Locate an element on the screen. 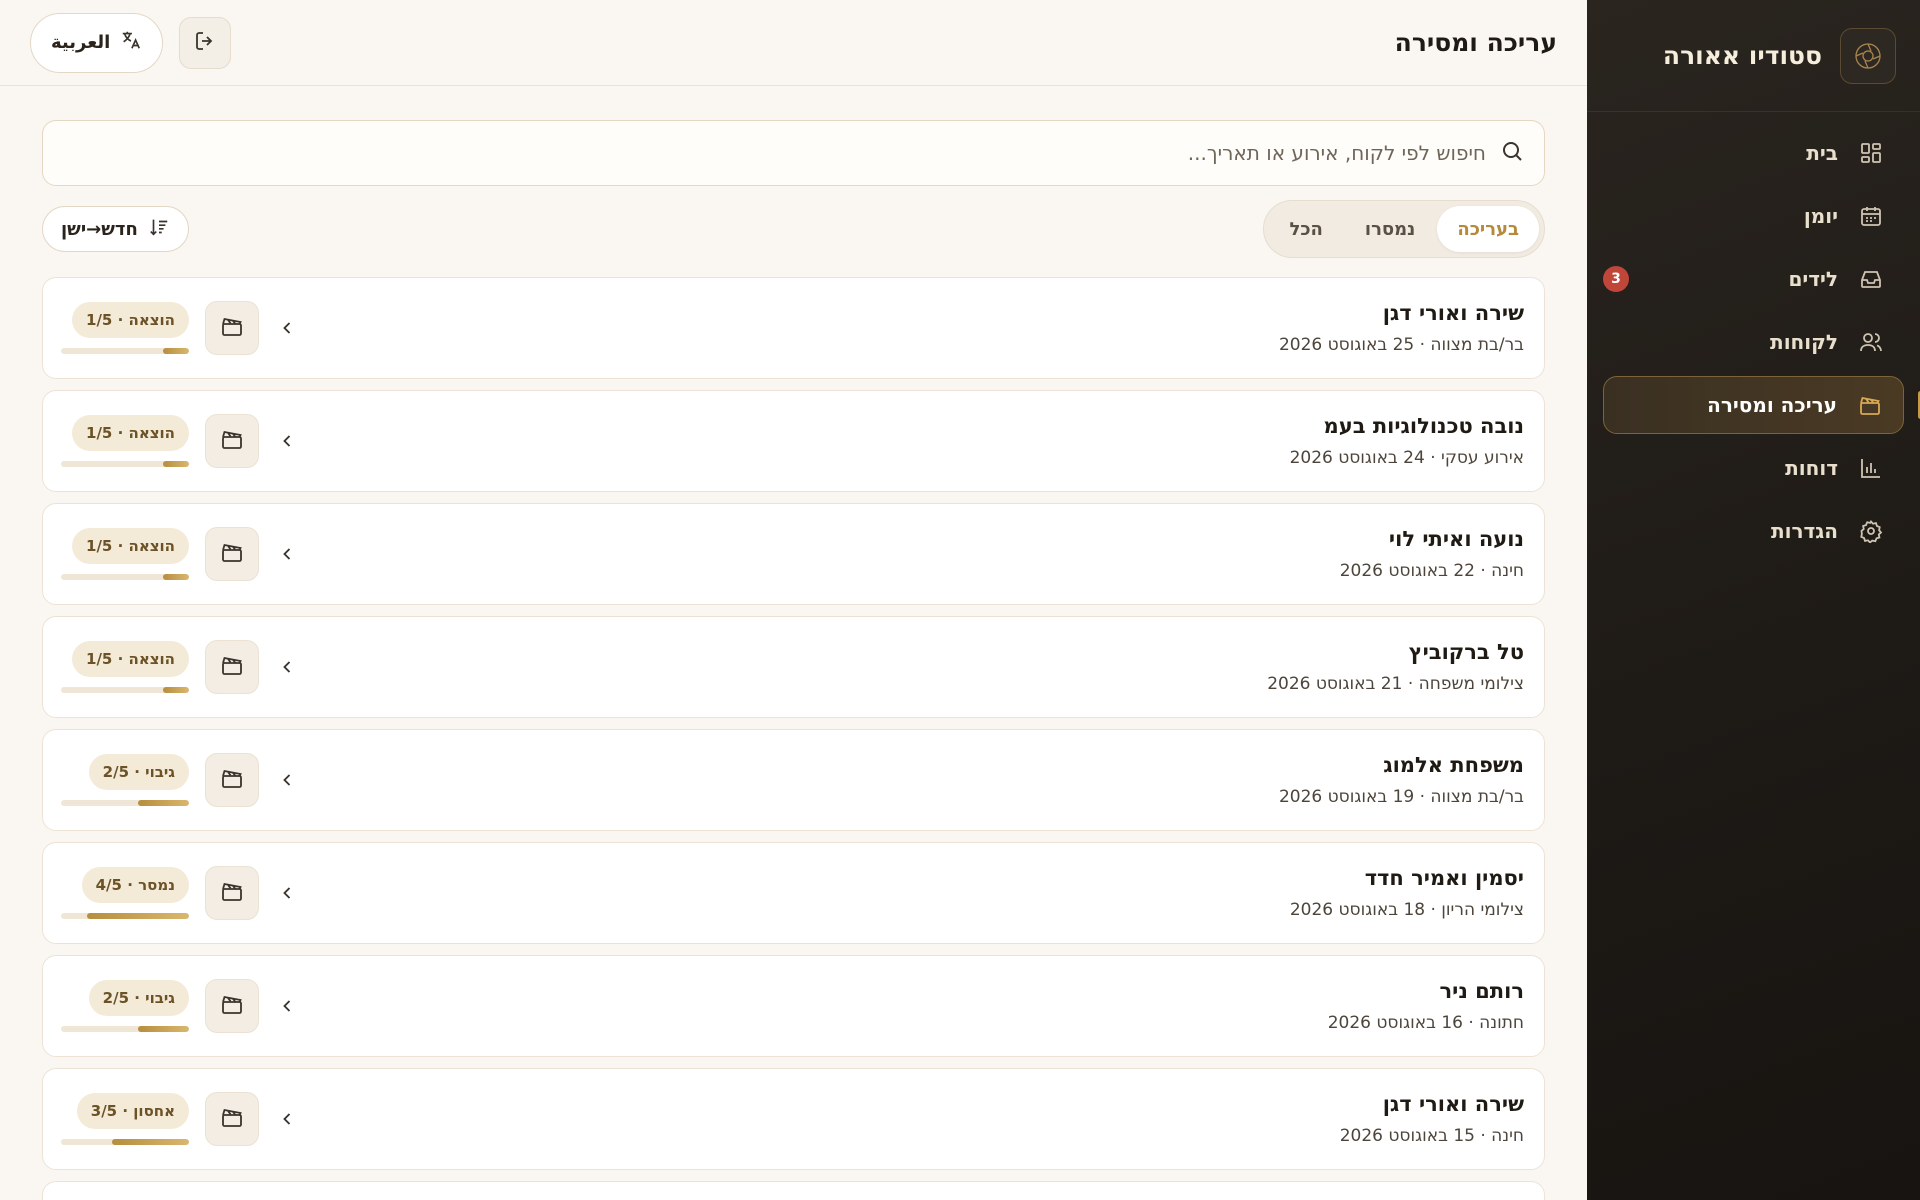 Image resolution: width=1920 pixels, height=1200 pixels. project-name: משפחת אלמוג is located at coordinates (1453, 765).